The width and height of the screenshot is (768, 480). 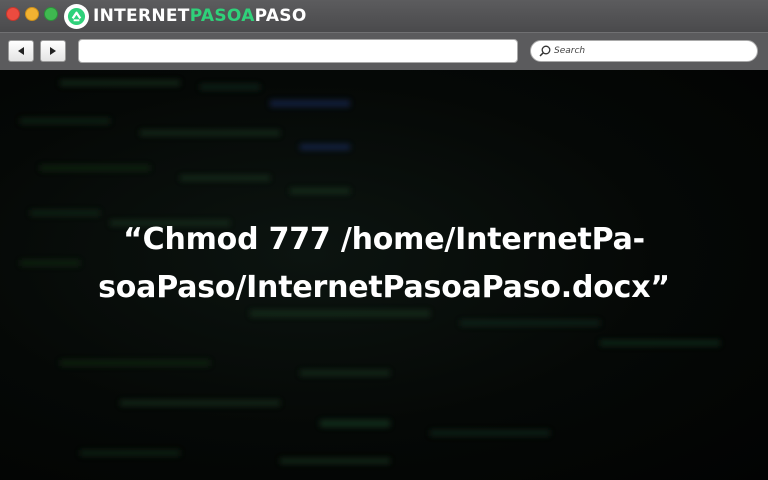 I want to click on headline-line-2: soaPaso/InternetPasoaPaso.docx”, so click(x=384, y=287).